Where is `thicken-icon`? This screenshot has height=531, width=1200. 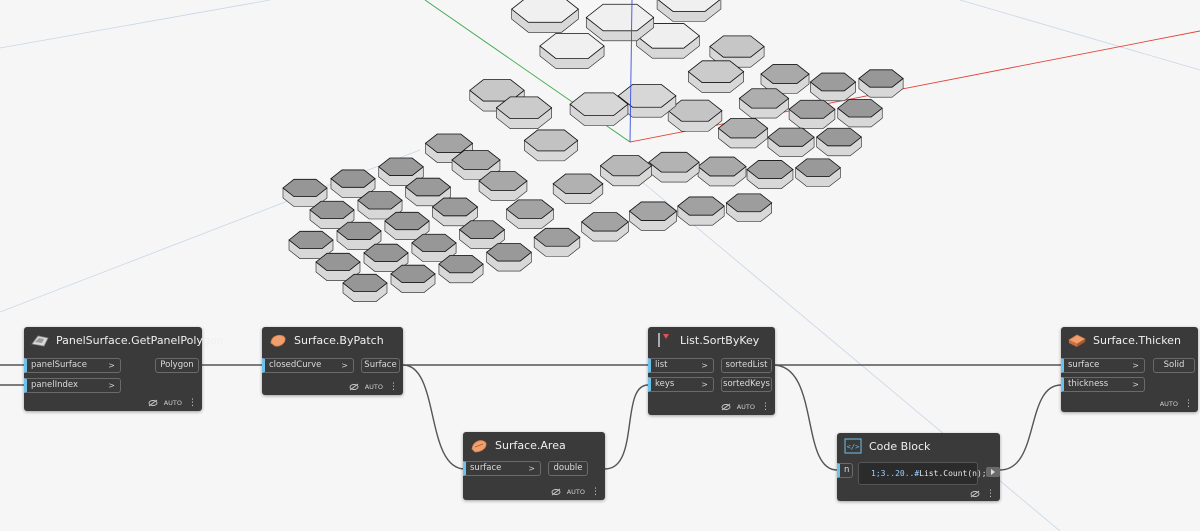
thicken-icon is located at coordinates (1077, 340).